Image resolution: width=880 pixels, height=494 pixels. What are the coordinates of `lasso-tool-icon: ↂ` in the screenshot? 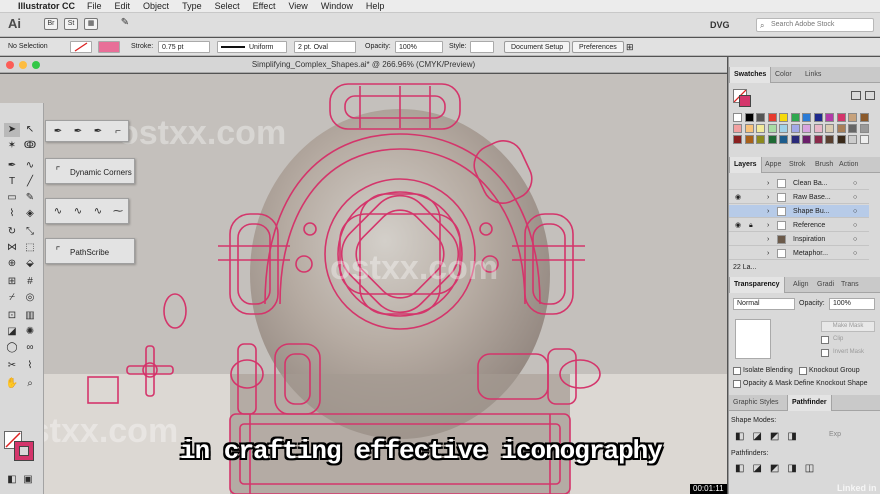 It's located at (30, 146).